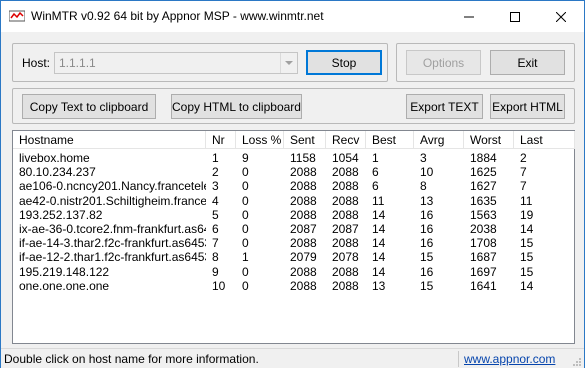  Describe the element at coordinates (345, 158) in the screenshot. I see `cell-recv: 1054` at that location.